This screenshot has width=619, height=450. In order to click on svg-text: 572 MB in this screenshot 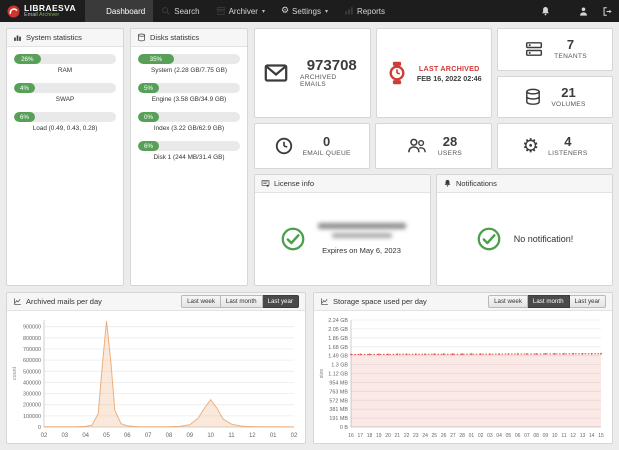, I will do `click(338, 401)`.